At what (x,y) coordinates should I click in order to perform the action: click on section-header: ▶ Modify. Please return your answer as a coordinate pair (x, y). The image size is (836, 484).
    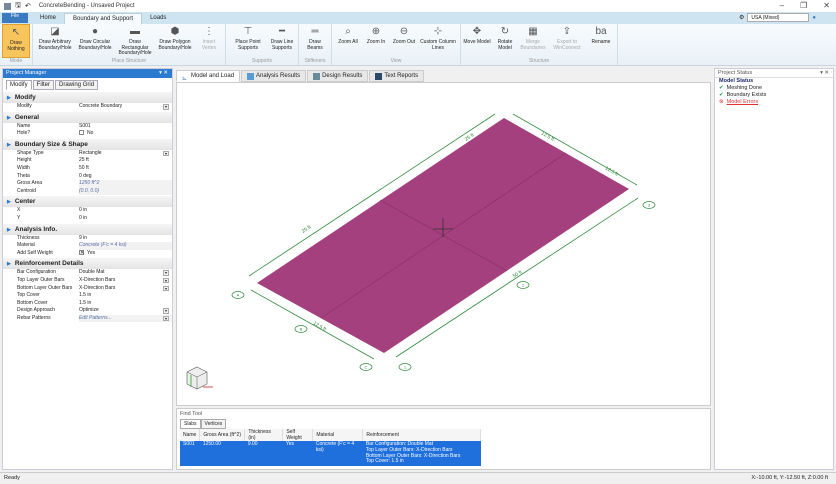
    Looking at the image, I should click on (87, 97).